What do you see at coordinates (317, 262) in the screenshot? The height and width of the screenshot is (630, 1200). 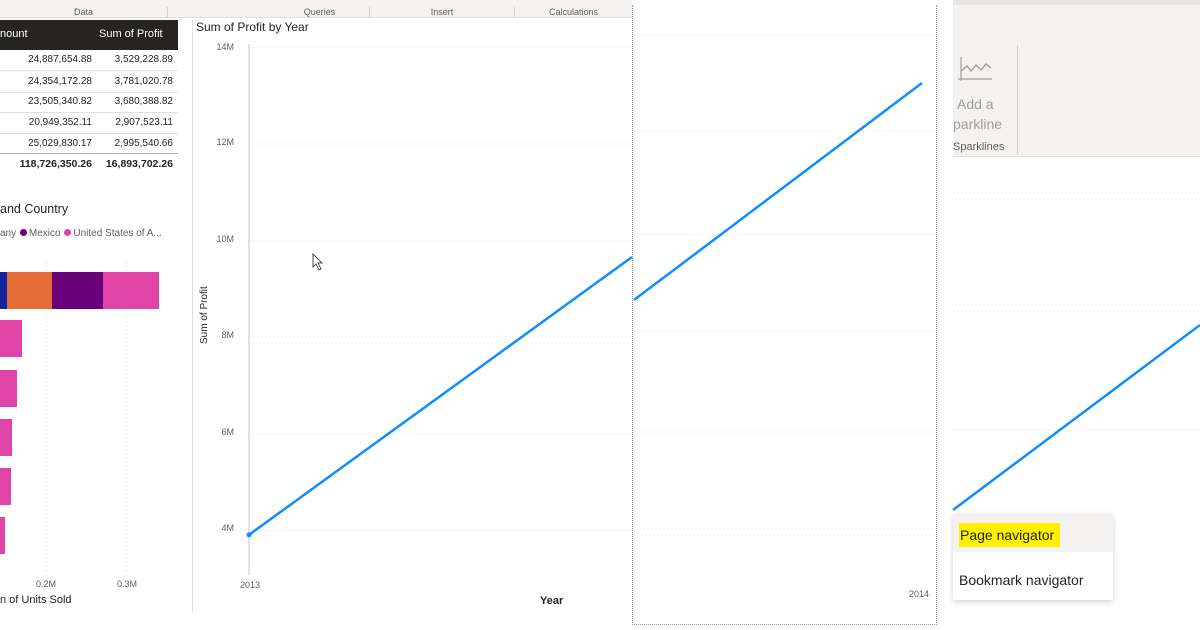 I see `mouse-cursor-icon` at bounding box center [317, 262].